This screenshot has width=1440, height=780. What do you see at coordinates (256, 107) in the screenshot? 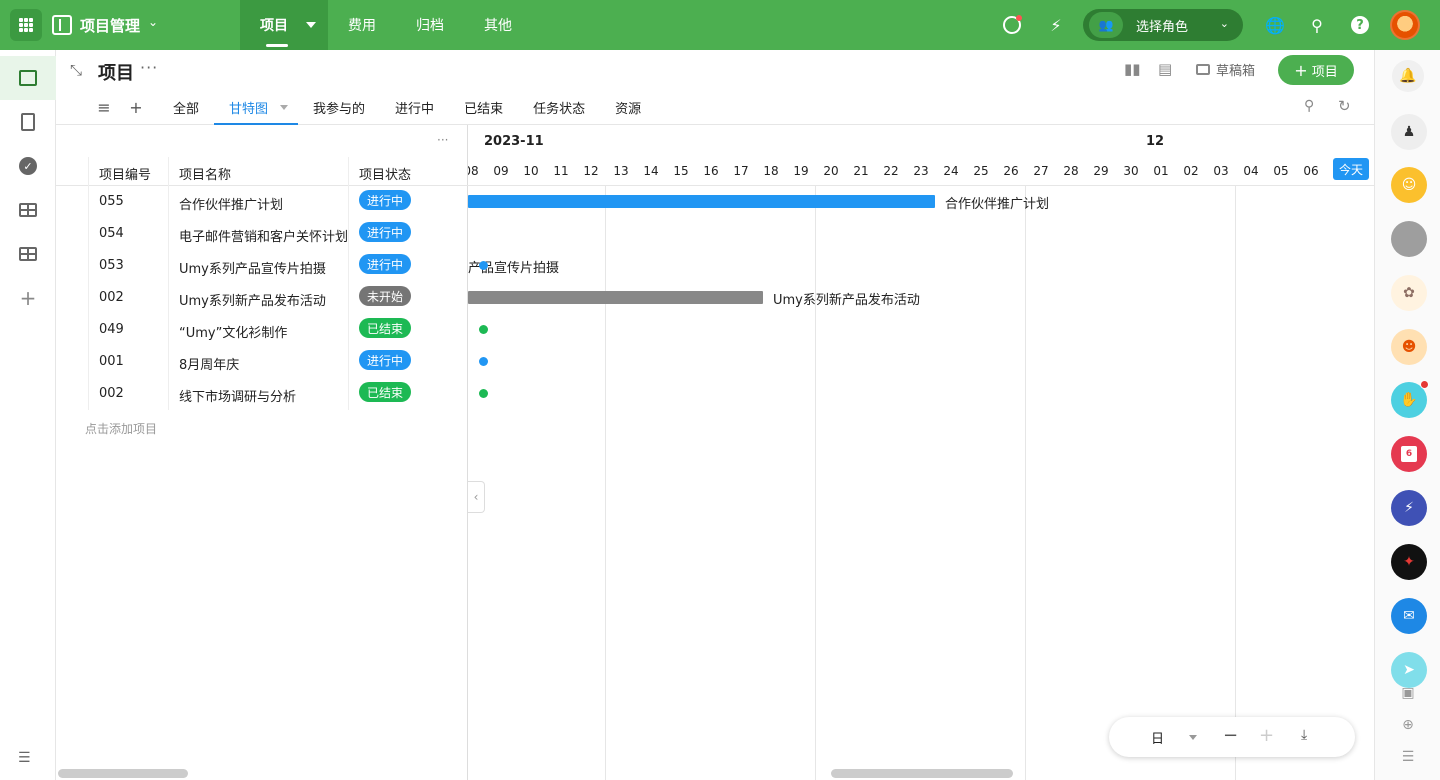
I see `tab-gantt: 甘特图` at bounding box center [256, 107].